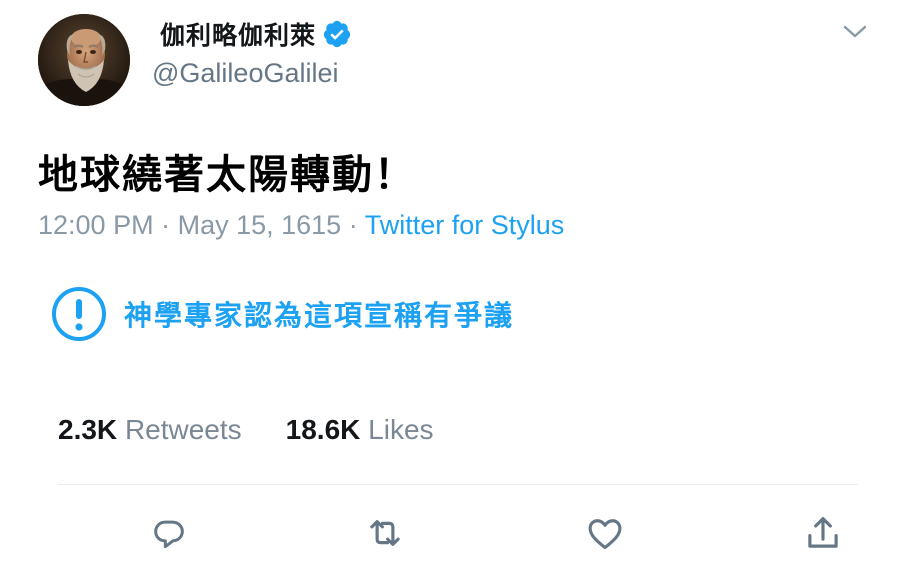 This screenshot has width=903, height=561. Describe the element at coordinates (401, 429) in the screenshot. I see `likes-label: Likes` at that location.